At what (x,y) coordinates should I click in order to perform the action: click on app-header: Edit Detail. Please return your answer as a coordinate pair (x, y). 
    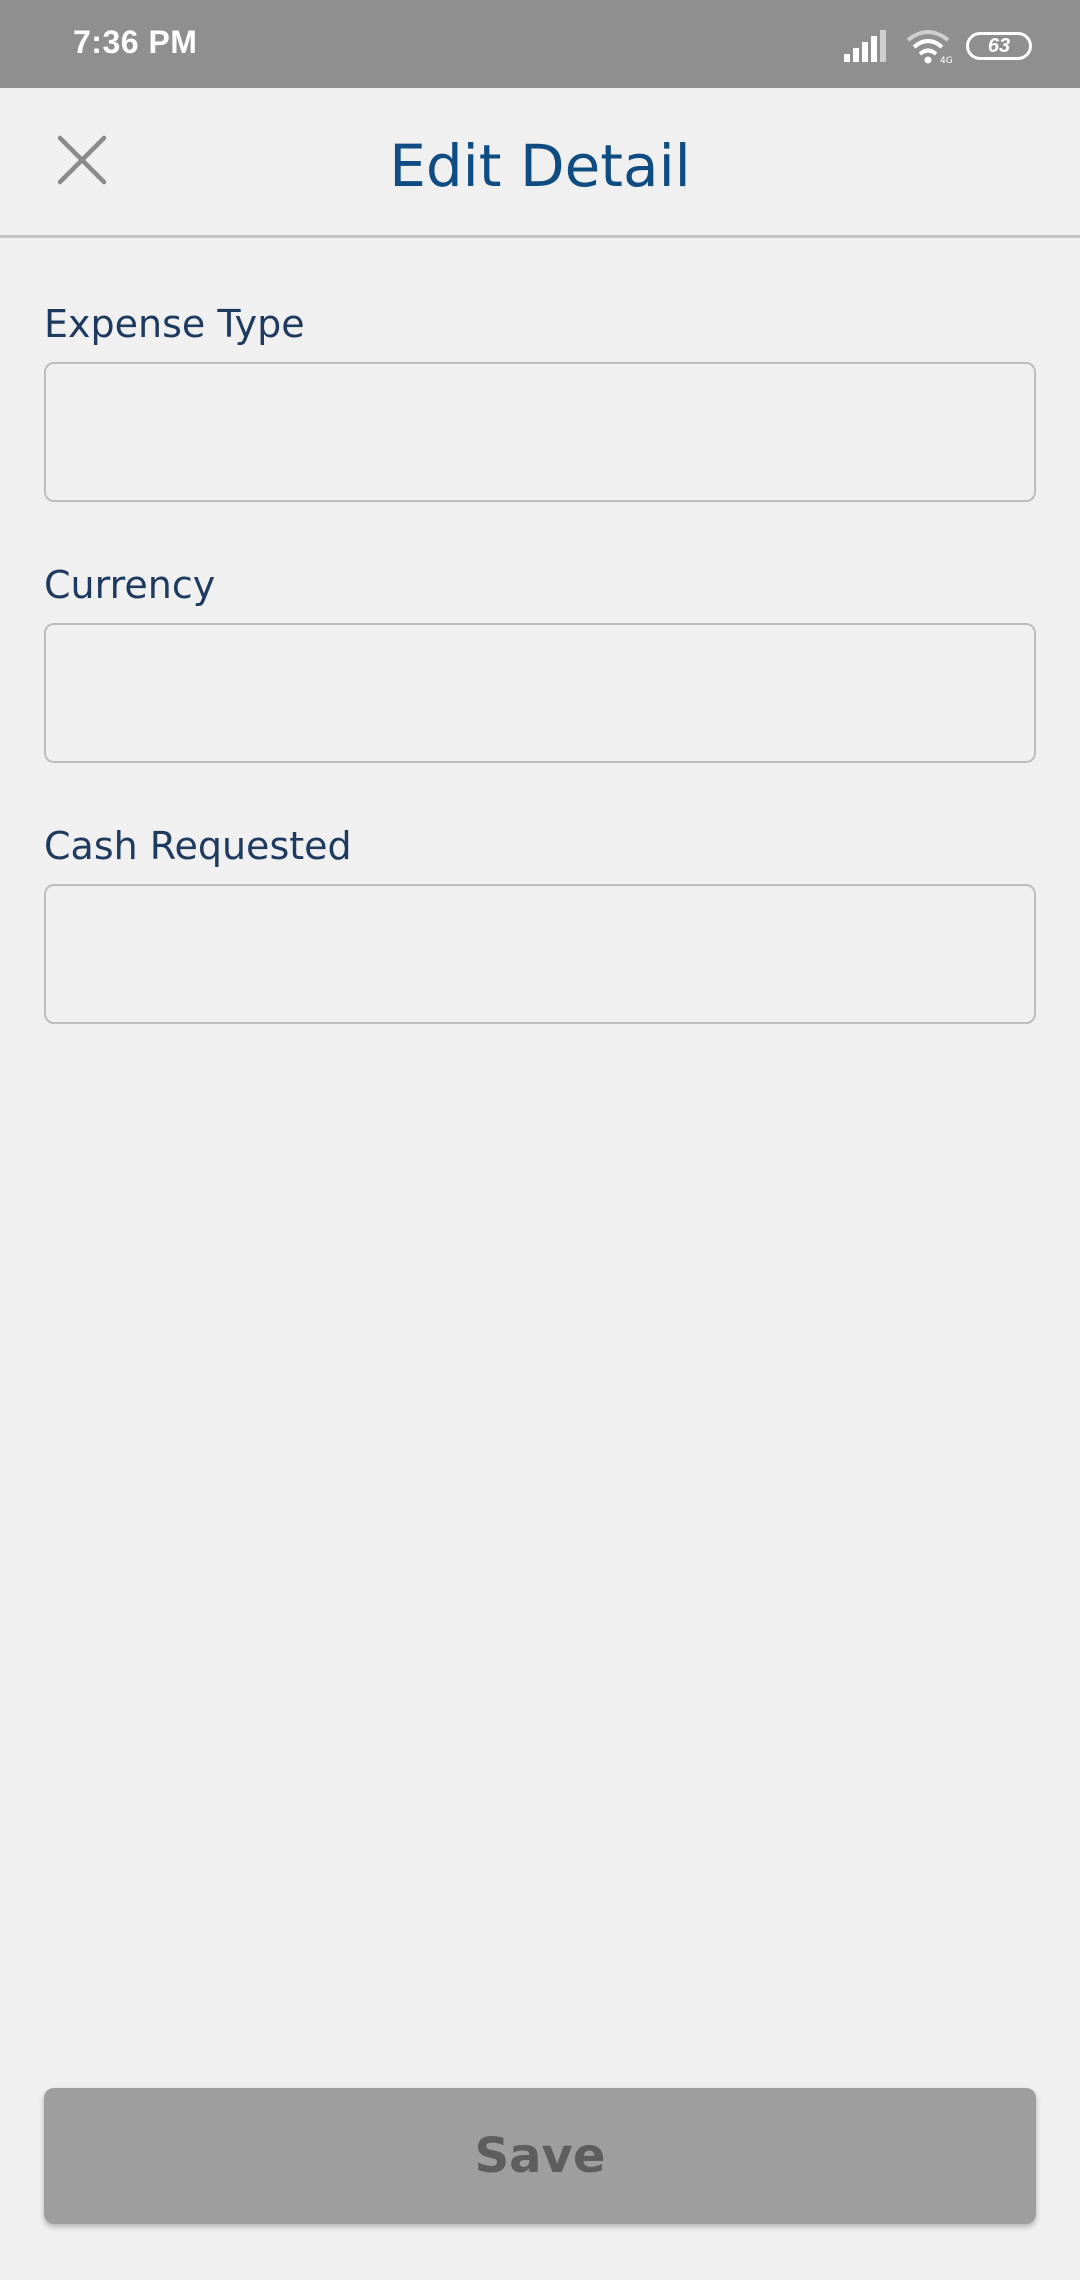
    Looking at the image, I should click on (540, 163).